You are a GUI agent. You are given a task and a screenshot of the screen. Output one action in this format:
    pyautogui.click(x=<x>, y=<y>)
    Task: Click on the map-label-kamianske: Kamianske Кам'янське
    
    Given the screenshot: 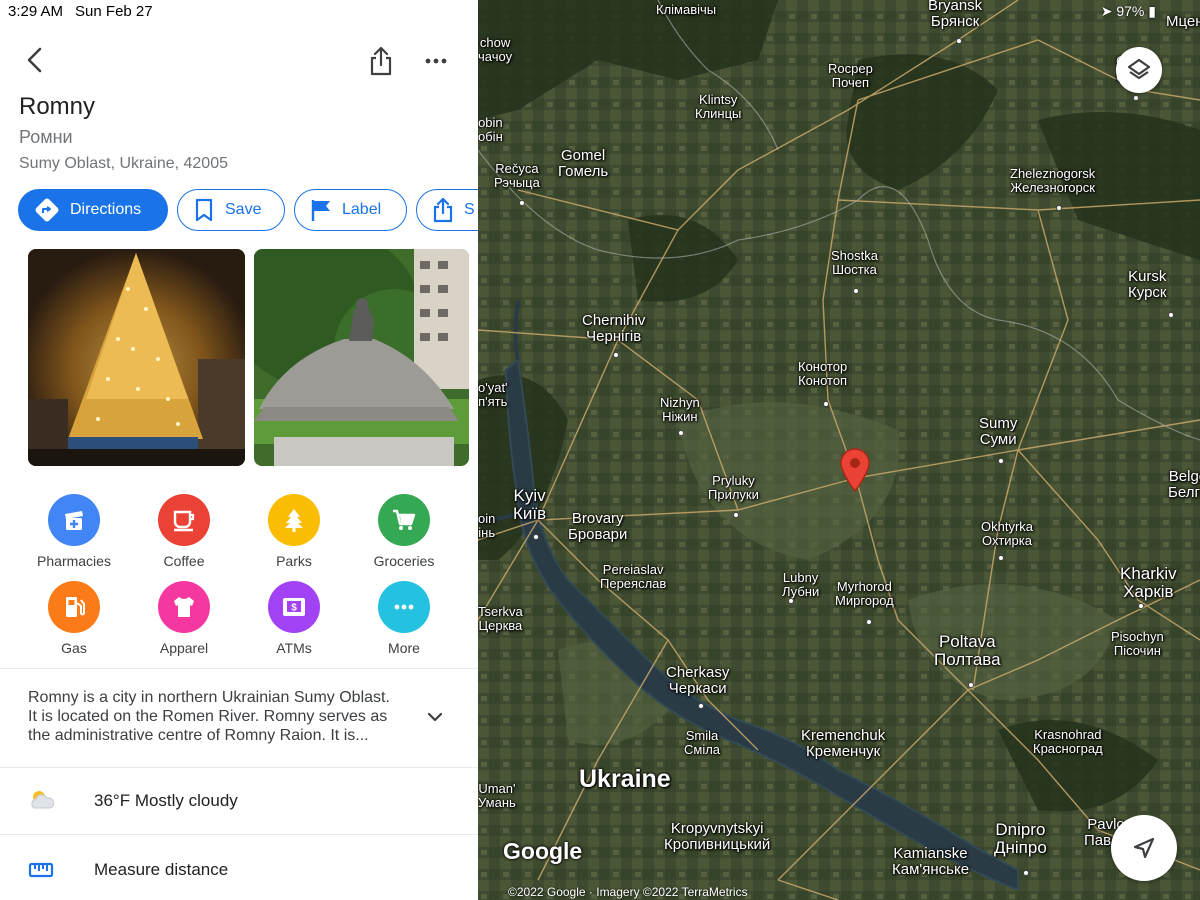 What is the action you would take?
    pyautogui.click(x=931, y=862)
    